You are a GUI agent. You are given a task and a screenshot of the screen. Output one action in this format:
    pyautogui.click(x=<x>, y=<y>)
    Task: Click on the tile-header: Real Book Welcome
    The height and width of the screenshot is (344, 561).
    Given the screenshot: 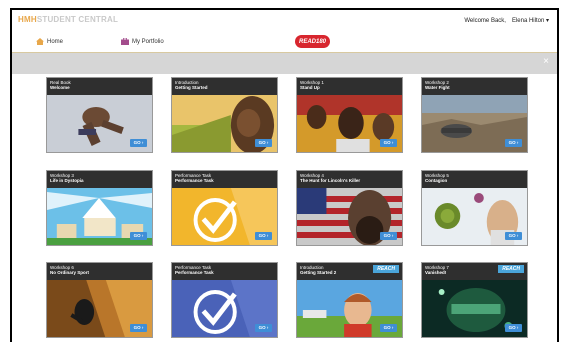 What is the action you would take?
    pyautogui.click(x=99, y=86)
    